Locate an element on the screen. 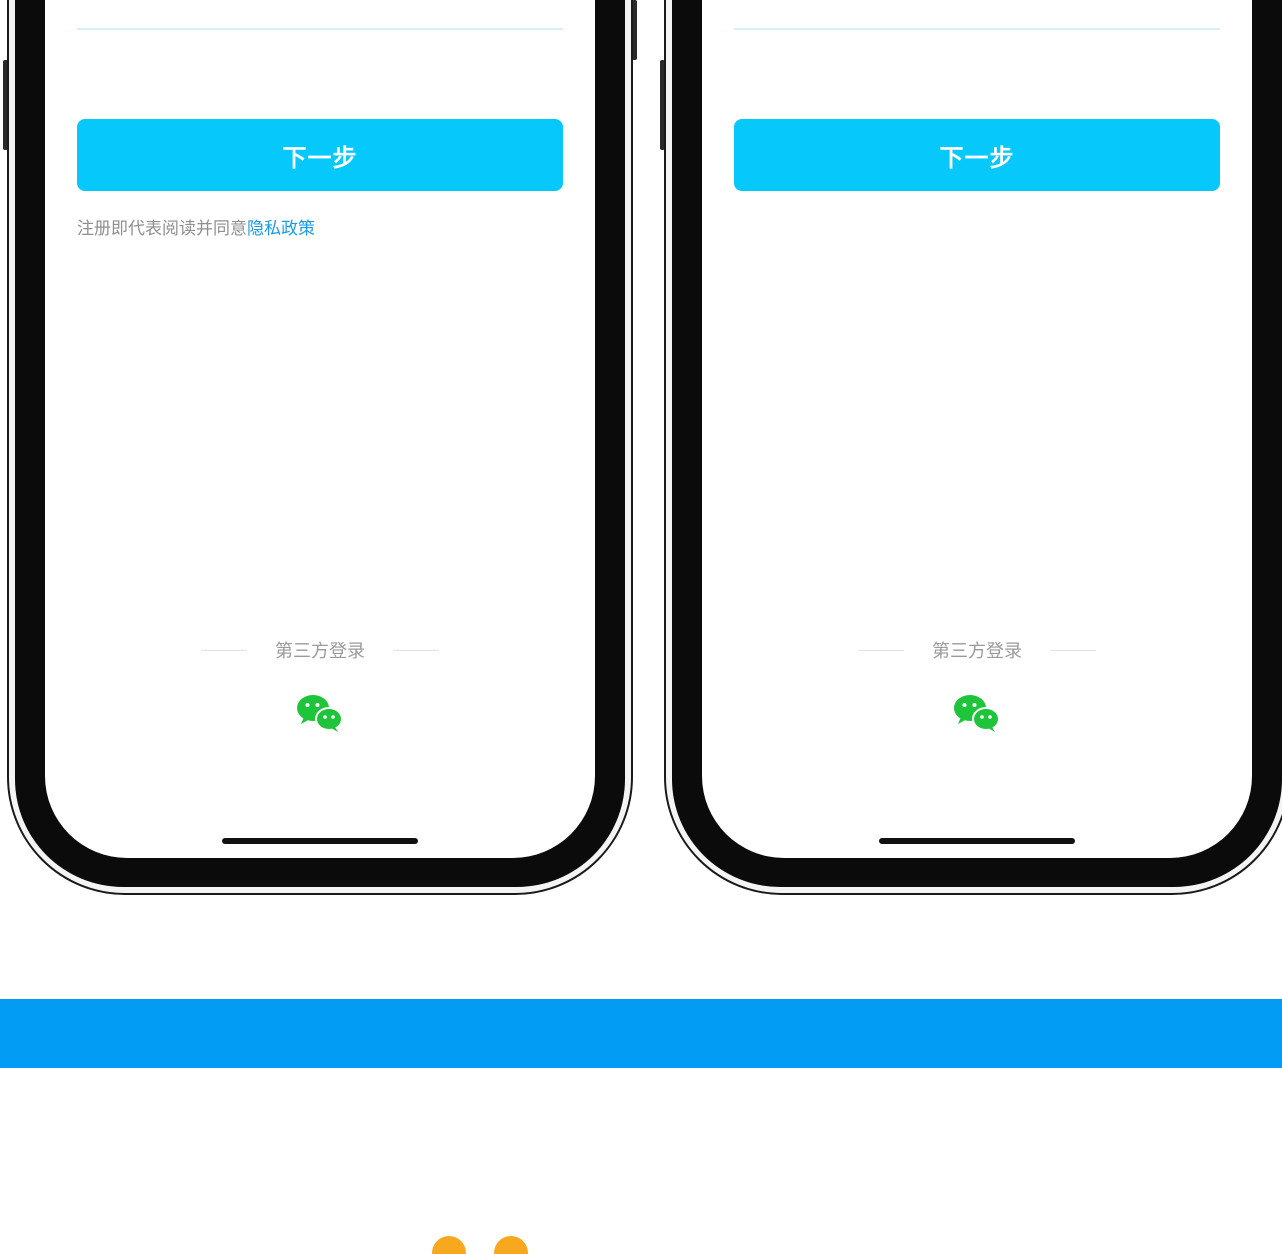 The height and width of the screenshot is (1254, 1282). section-divider-band is located at coordinates (641, 1033).